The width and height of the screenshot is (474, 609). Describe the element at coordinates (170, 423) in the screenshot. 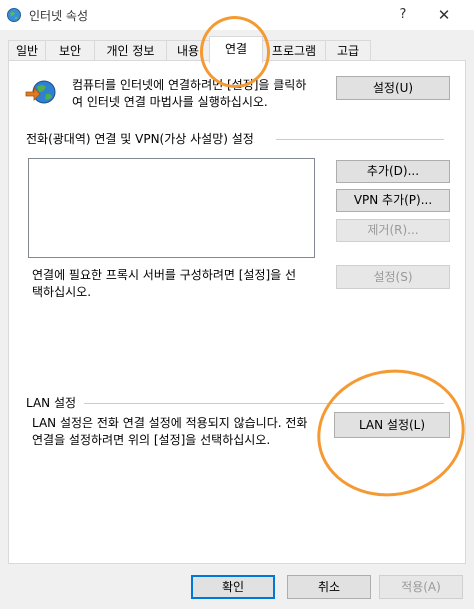

I see `lan-text-line1: LAN 설정은 전화 연결 설정에 적용되지 않습니다. 전화` at that location.